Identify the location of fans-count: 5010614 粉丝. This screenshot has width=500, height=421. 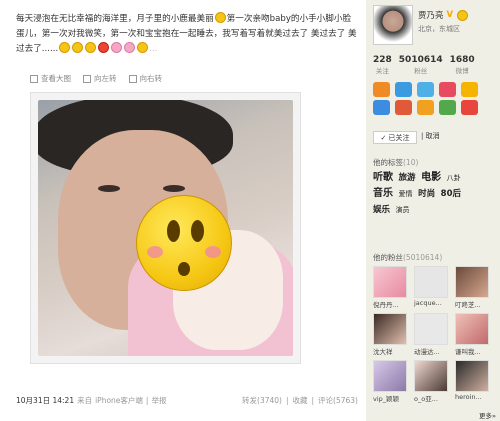
(421, 65).